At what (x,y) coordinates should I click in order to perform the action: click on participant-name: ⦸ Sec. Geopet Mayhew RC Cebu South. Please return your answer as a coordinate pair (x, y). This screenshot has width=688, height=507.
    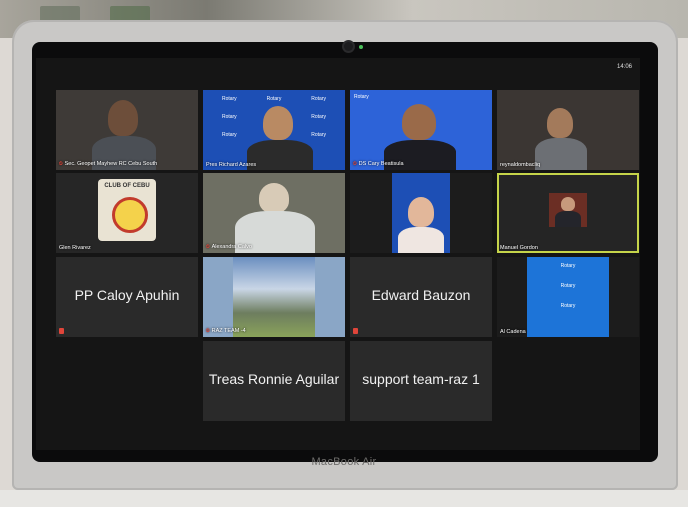
    Looking at the image, I should click on (108, 164).